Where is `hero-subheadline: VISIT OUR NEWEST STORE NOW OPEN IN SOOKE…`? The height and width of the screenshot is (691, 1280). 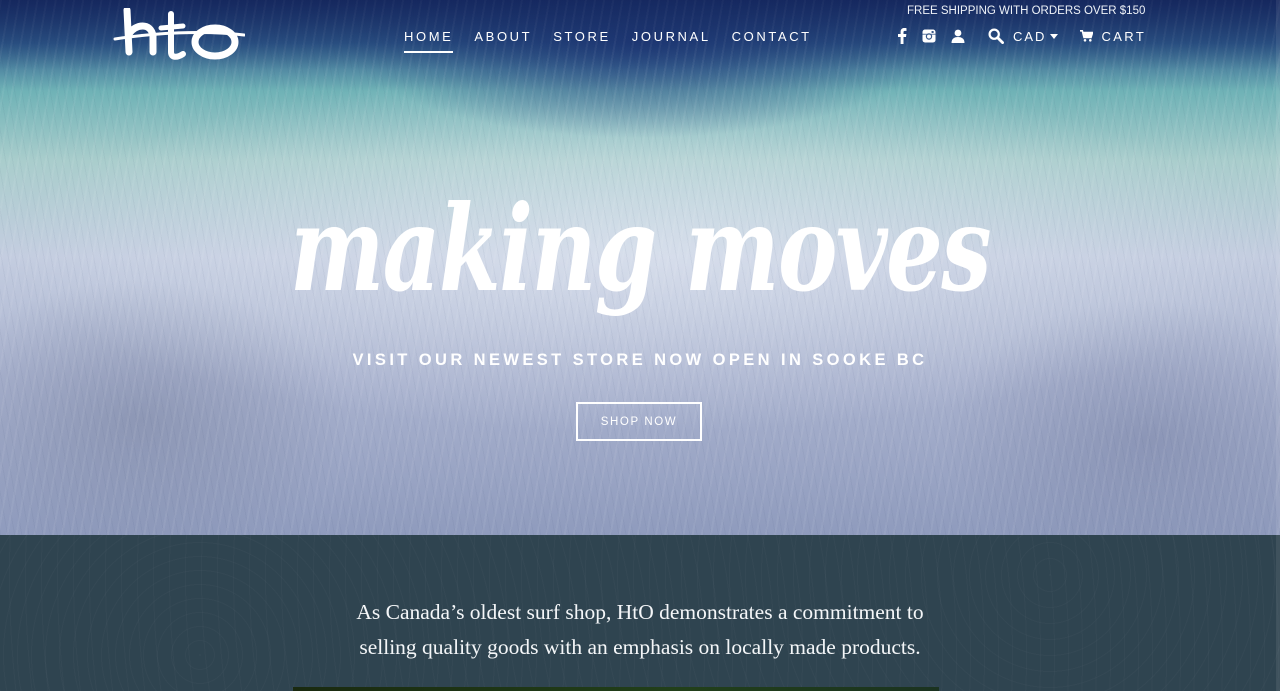
hero-subheadline: VISIT OUR NEWEST STORE NOW OPEN IN SOOKE… is located at coordinates (640, 360).